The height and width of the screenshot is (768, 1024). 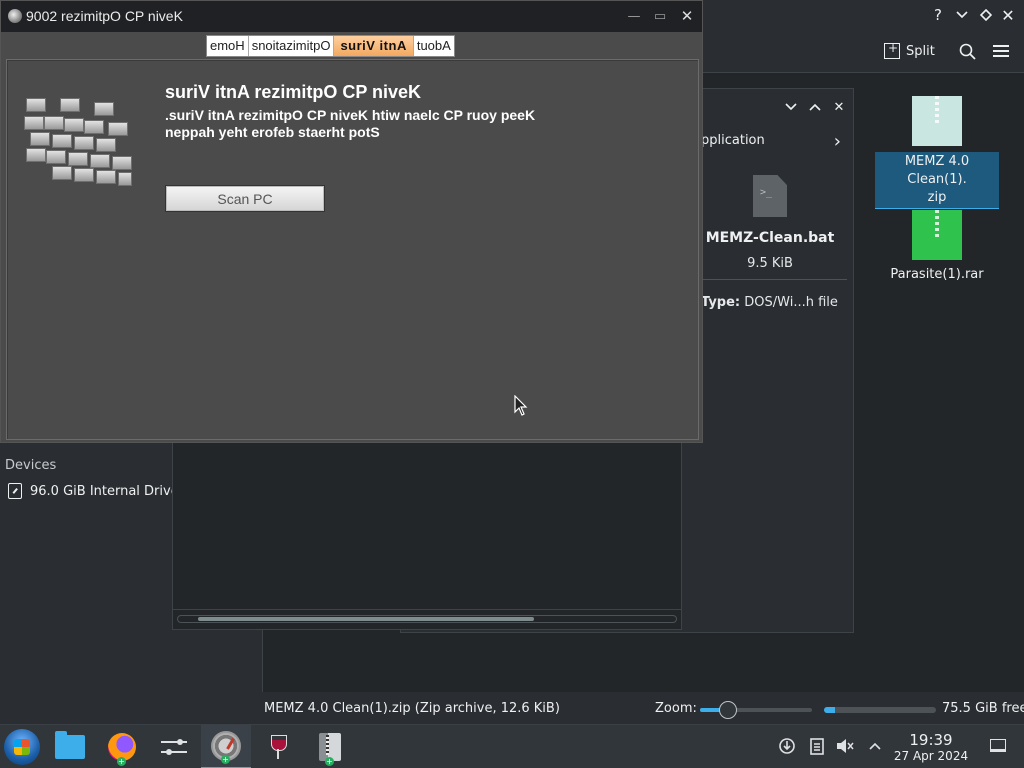 What do you see at coordinates (937, 121) in the screenshot?
I see `zip-file-icon` at bounding box center [937, 121].